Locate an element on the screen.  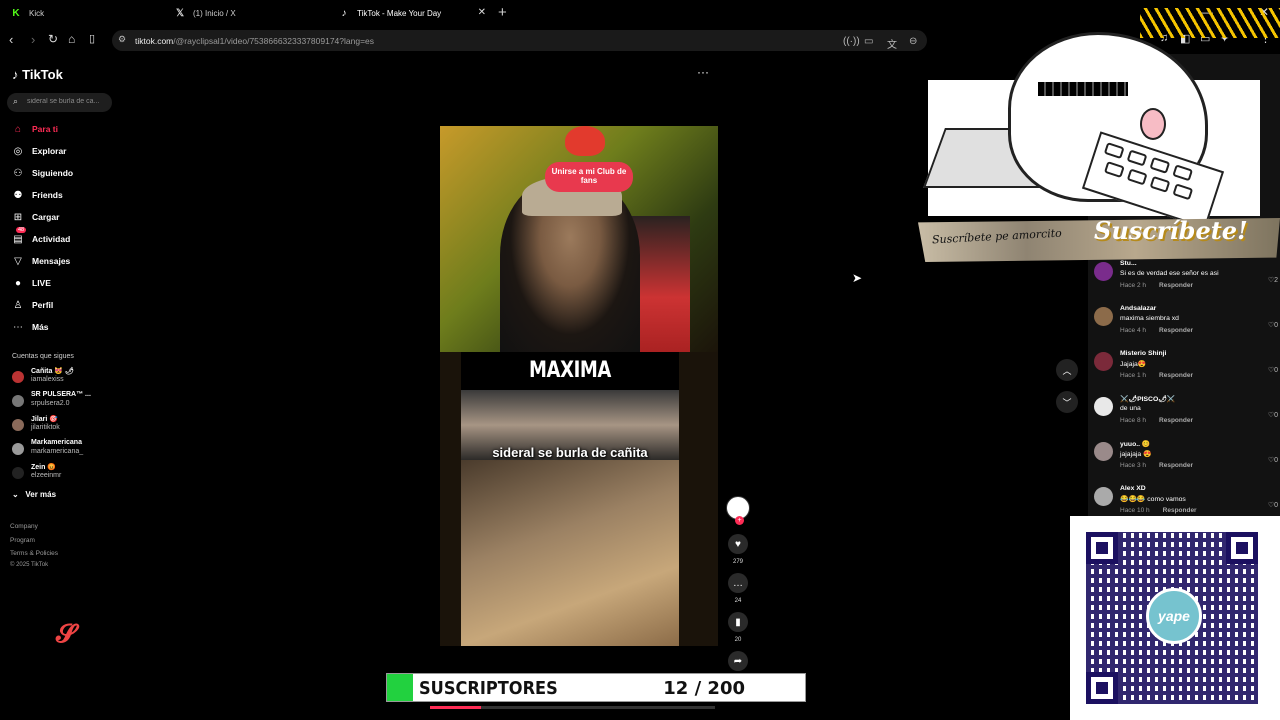
subscribers-goal-bar: SUSCRIPTORES 12 / 200 is located at coordinates (596, 687).